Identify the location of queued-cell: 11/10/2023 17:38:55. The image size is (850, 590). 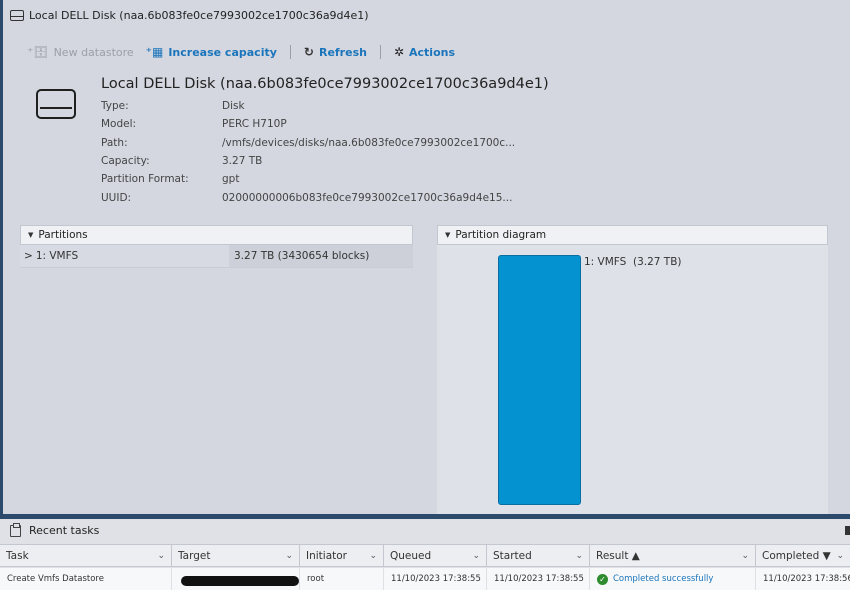
(435, 579).